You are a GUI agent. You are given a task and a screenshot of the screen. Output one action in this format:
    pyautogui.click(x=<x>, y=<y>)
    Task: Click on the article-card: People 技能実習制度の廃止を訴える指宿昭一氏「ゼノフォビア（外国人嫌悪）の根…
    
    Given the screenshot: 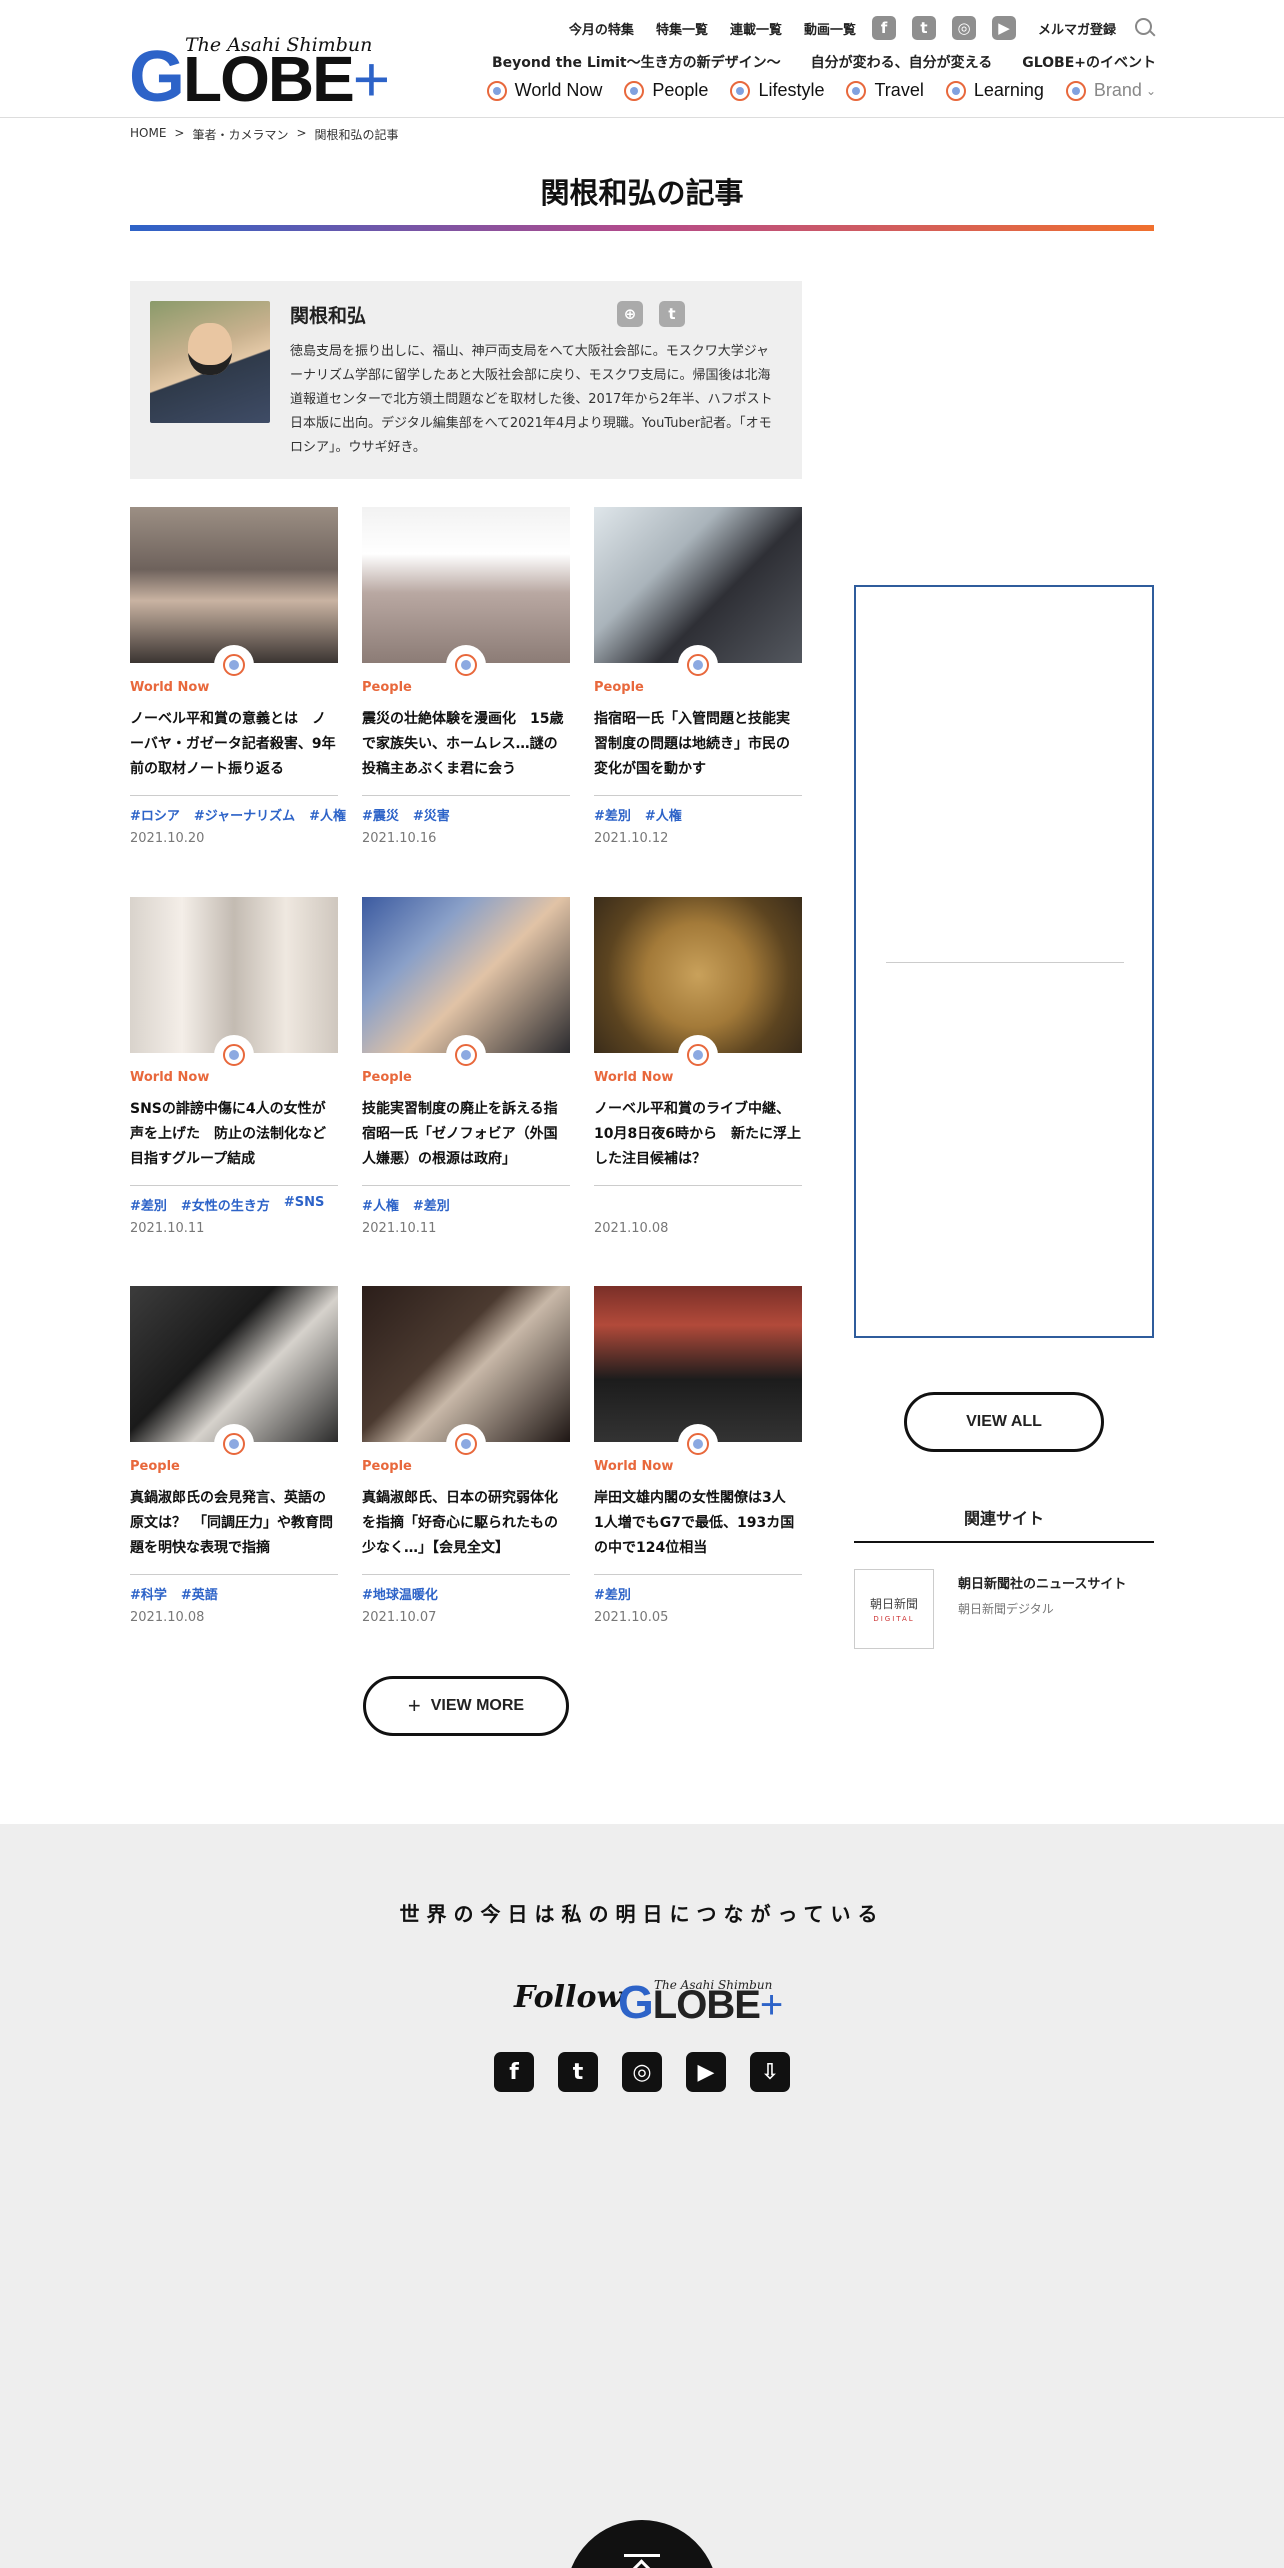 What is the action you would take?
    pyautogui.click(x=466, y=1066)
    